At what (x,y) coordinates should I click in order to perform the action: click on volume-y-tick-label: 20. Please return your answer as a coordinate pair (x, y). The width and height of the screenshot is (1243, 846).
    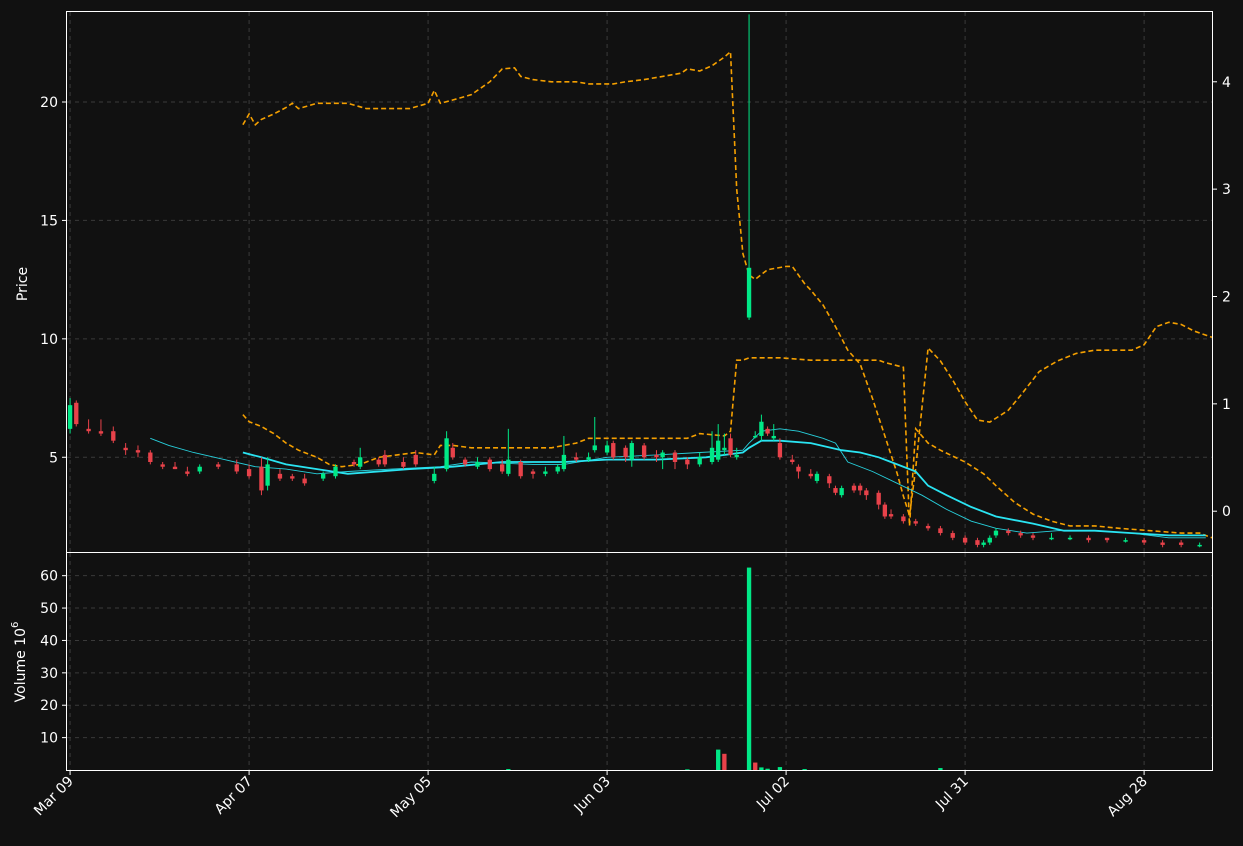
    Looking at the image, I should click on (49, 706).